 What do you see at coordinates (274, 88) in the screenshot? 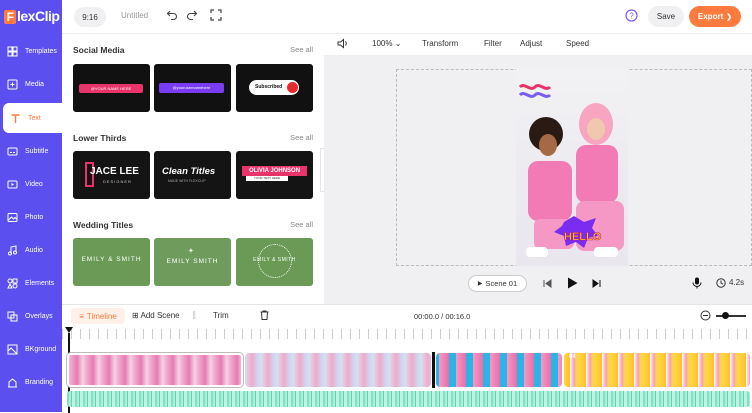
I see `text-template-tile: Subscribed` at bounding box center [274, 88].